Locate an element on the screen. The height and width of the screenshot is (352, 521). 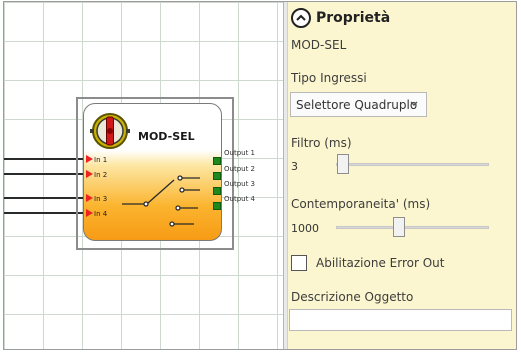
input-label-4: In 4 is located at coordinates (101, 214).